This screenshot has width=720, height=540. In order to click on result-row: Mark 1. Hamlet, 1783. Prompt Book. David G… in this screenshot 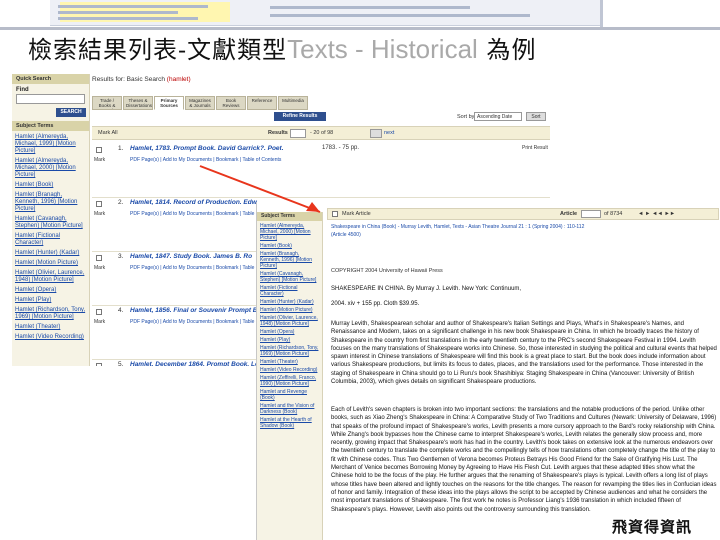, I will do `click(321, 171)`.